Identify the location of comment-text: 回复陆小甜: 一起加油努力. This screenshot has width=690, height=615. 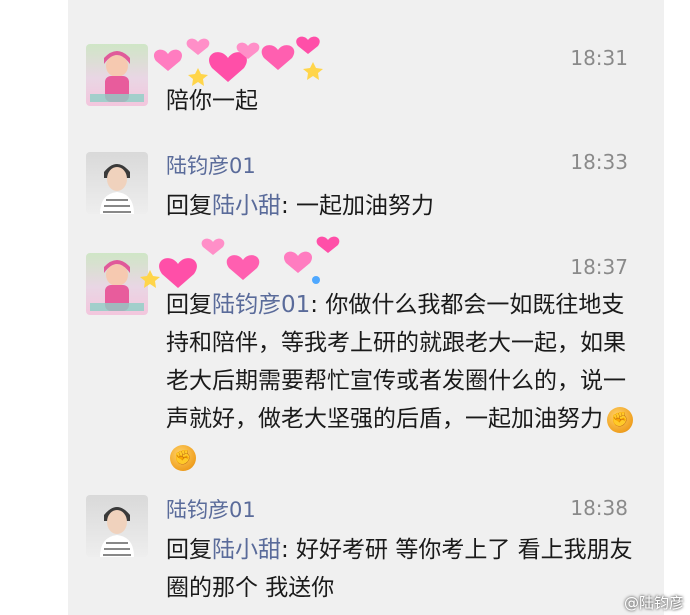
(300, 206).